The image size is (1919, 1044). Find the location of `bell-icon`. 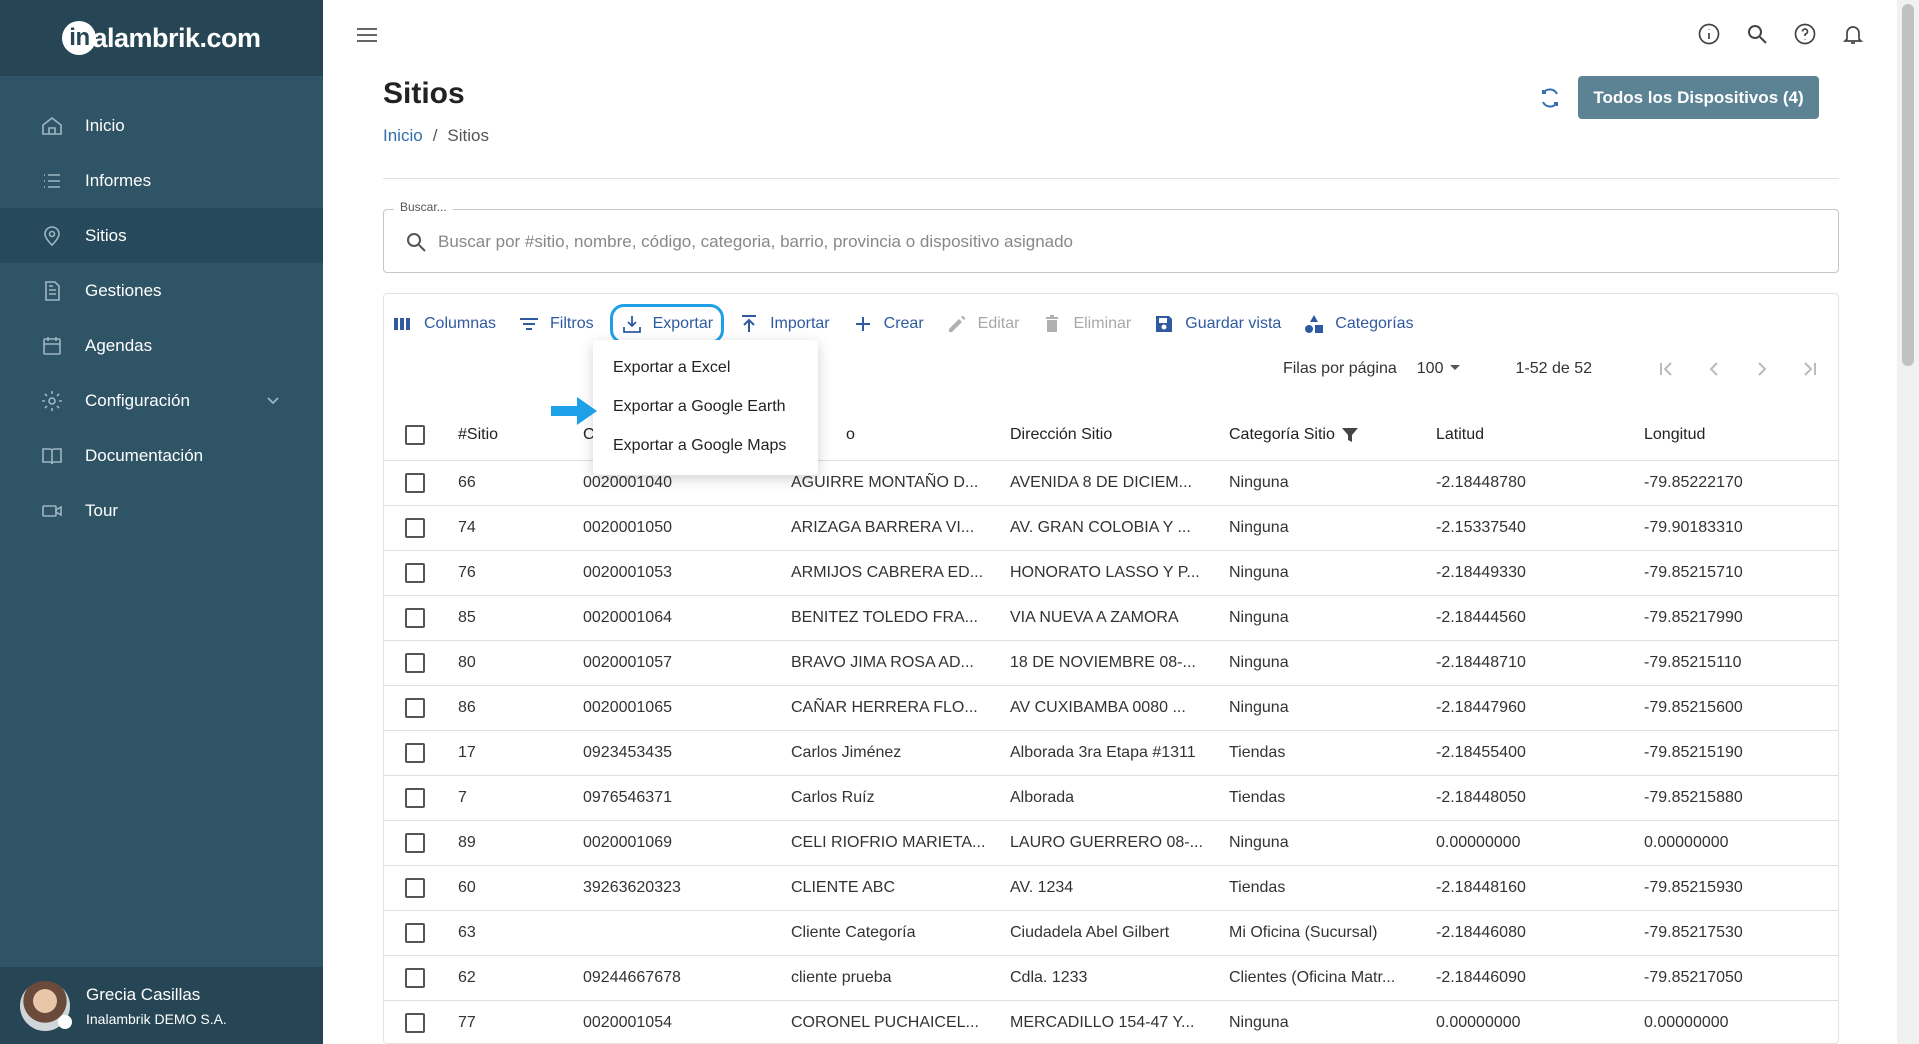

bell-icon is located at coordinates (1853, 34).